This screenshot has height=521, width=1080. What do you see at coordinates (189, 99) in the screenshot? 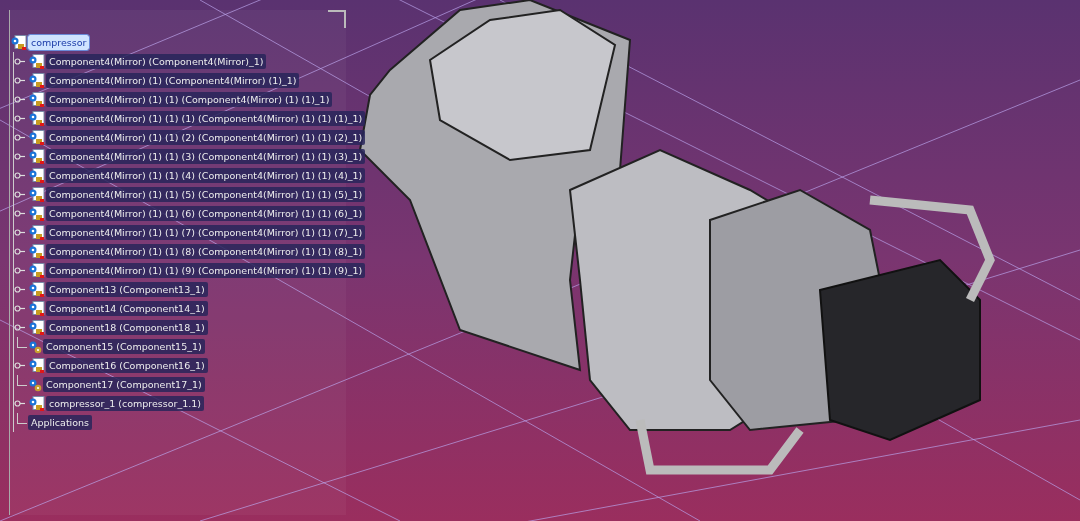
I see `tree-item: Component4(Mirror) (1) (1) (Component4(Mirror) (1) (1)_1)` at bounding box center [189, 99].